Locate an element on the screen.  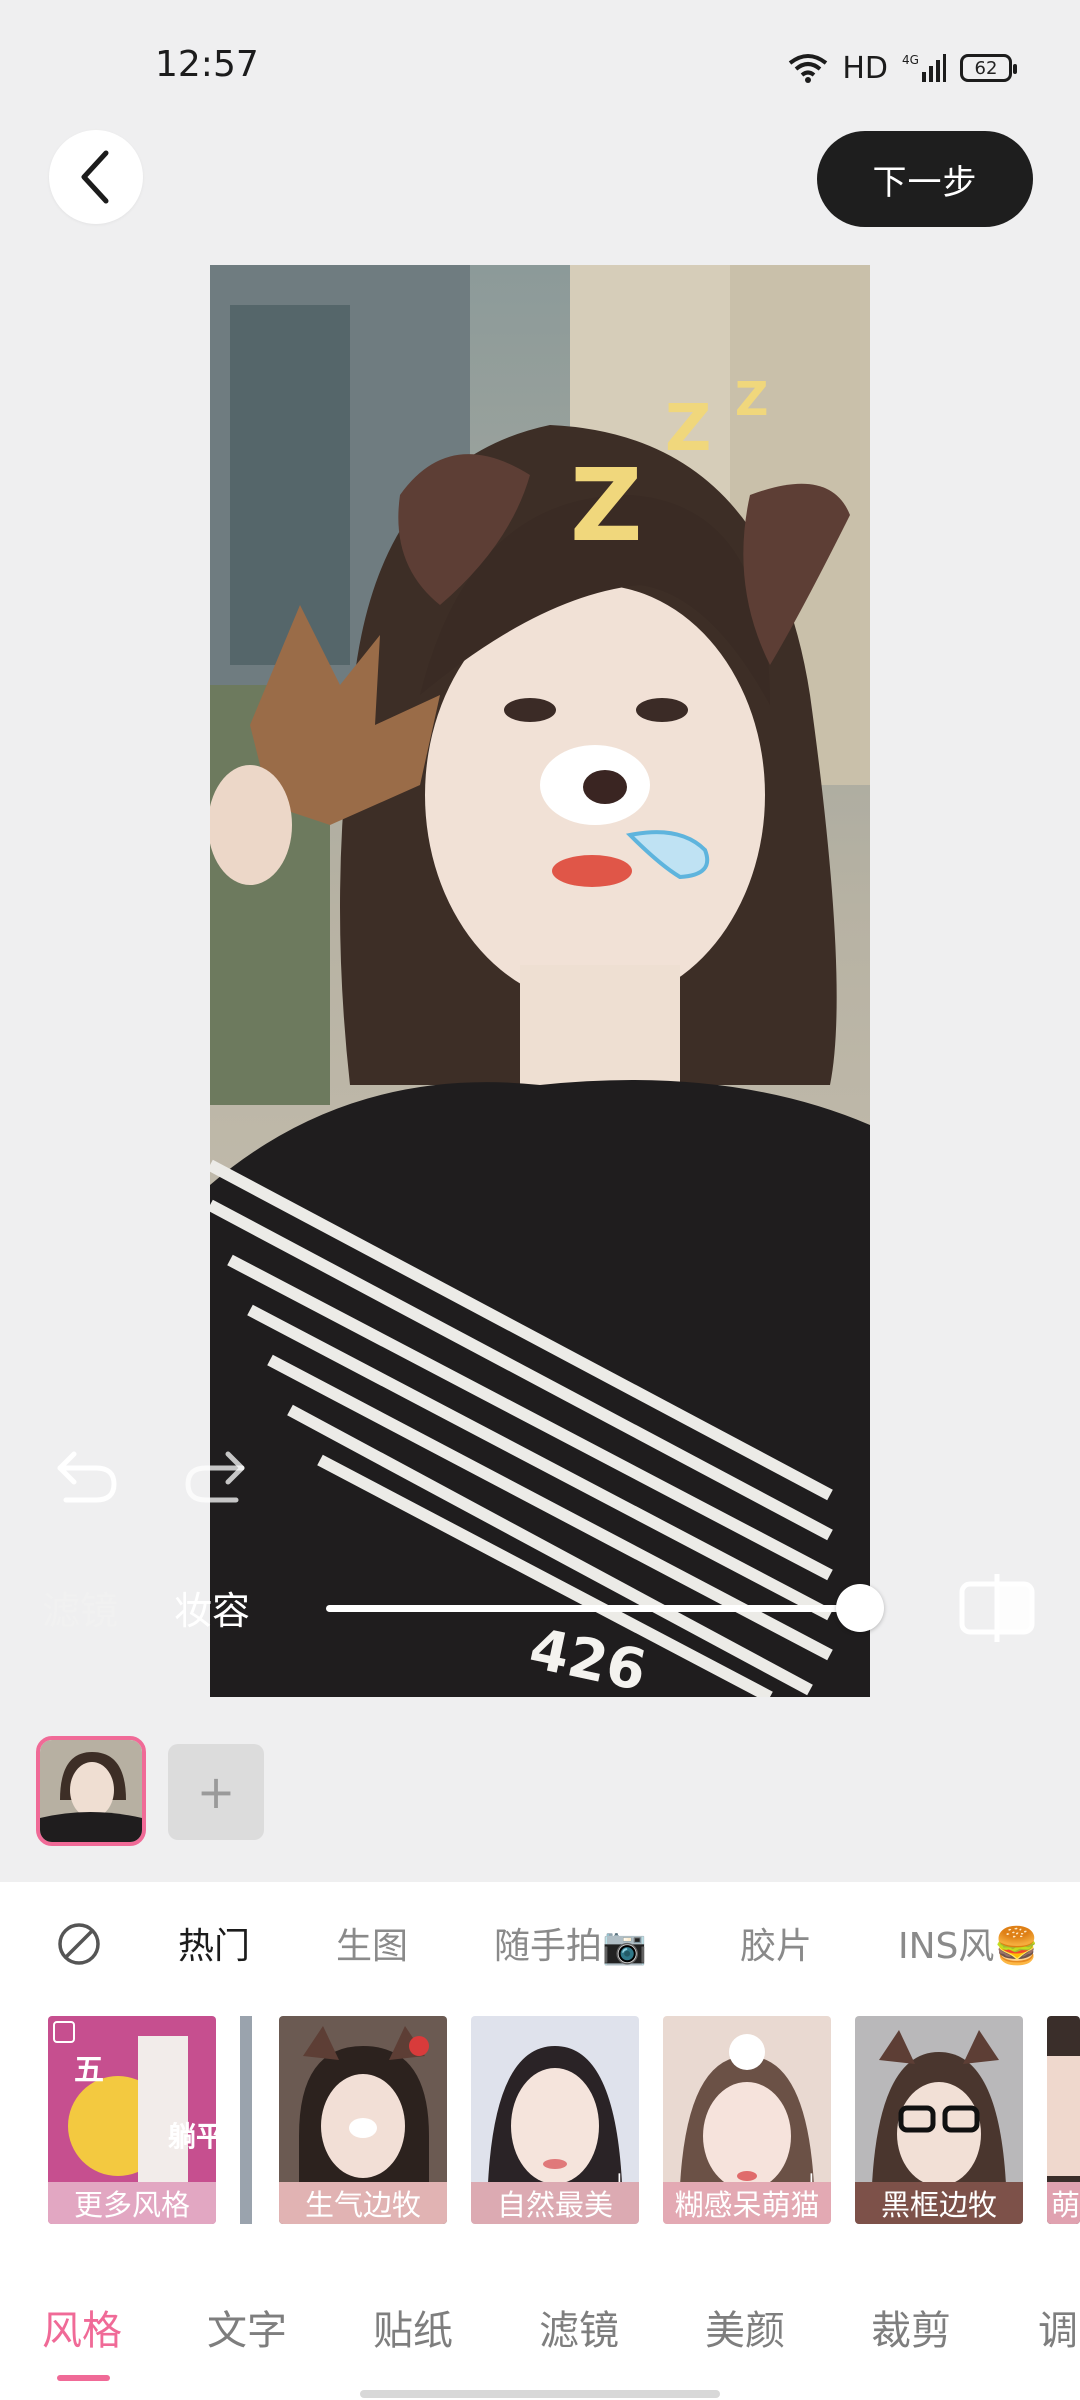
battery-level: 62 is located at coordinates (986, 68).